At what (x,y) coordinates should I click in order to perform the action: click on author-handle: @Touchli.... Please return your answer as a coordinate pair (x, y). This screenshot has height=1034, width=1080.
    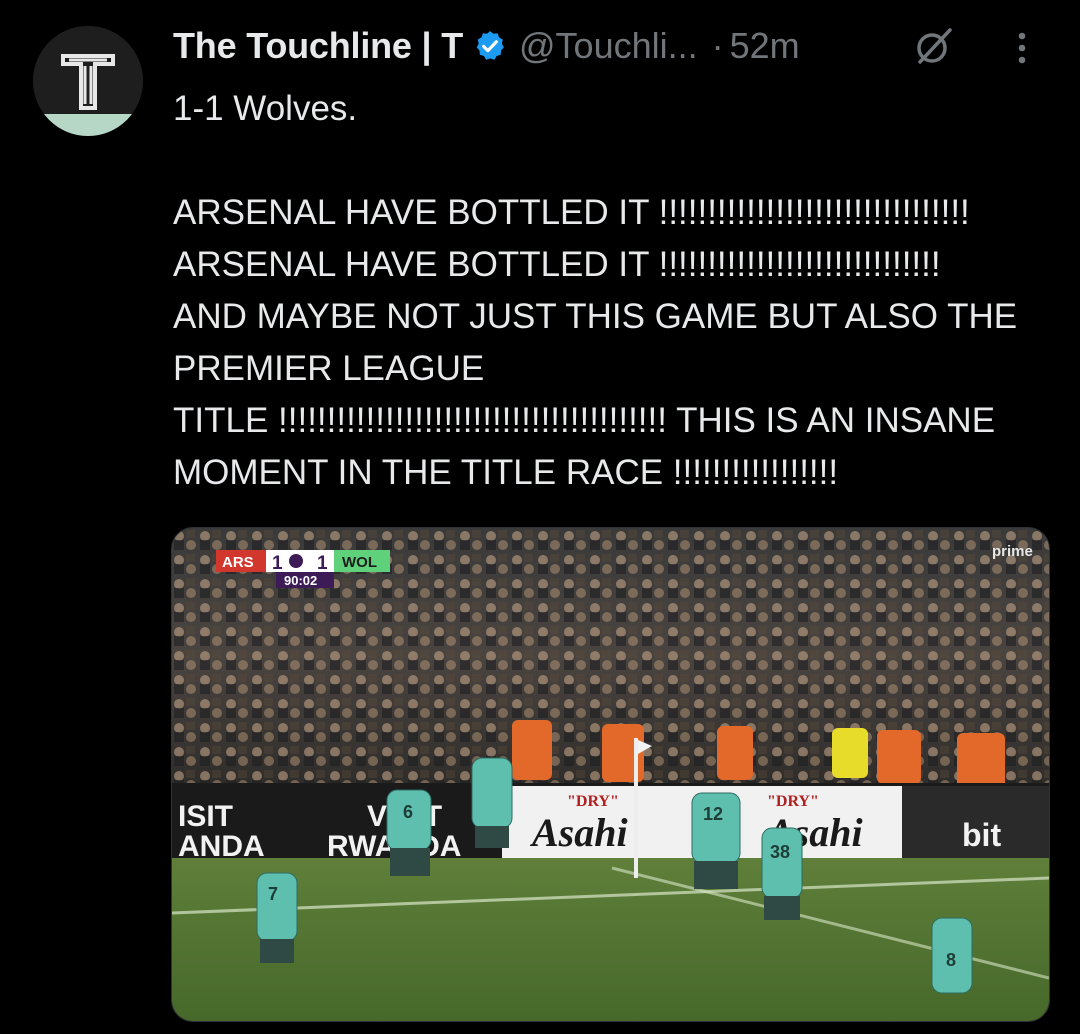
    Looking at the image, I should click on (608, 46).